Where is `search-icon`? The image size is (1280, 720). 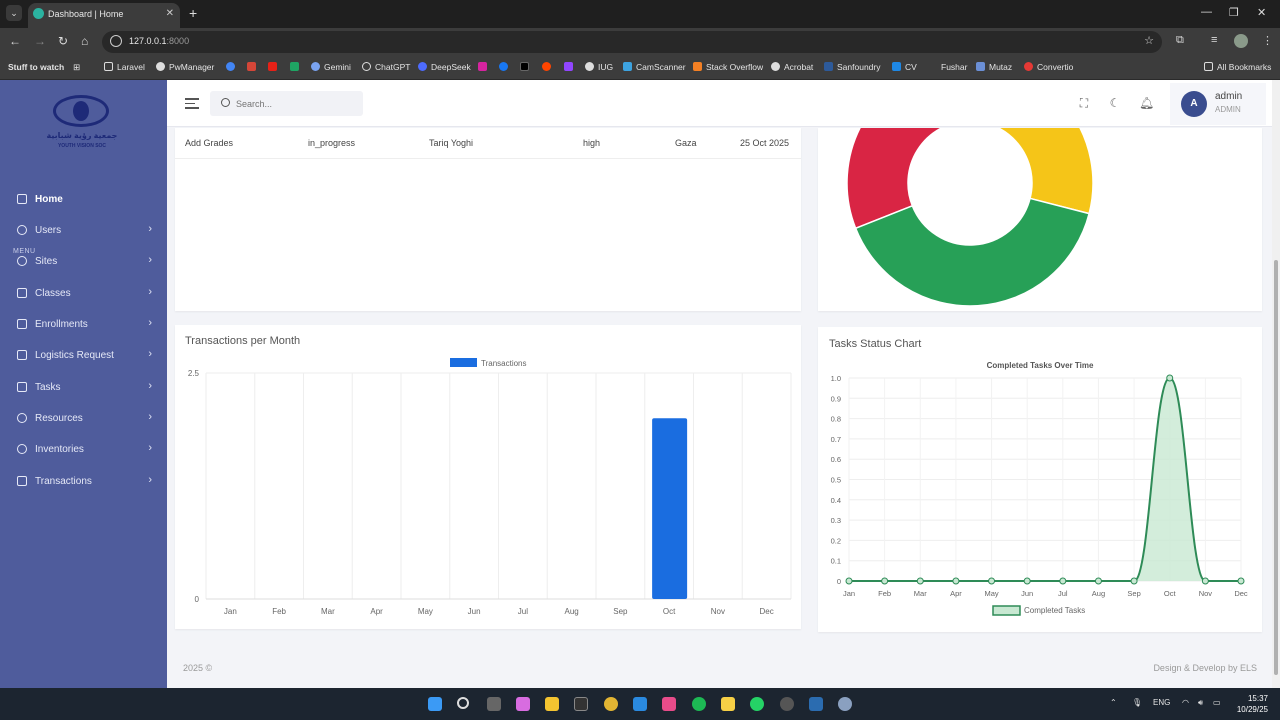
search-icon is located at coordinates (463, 703).